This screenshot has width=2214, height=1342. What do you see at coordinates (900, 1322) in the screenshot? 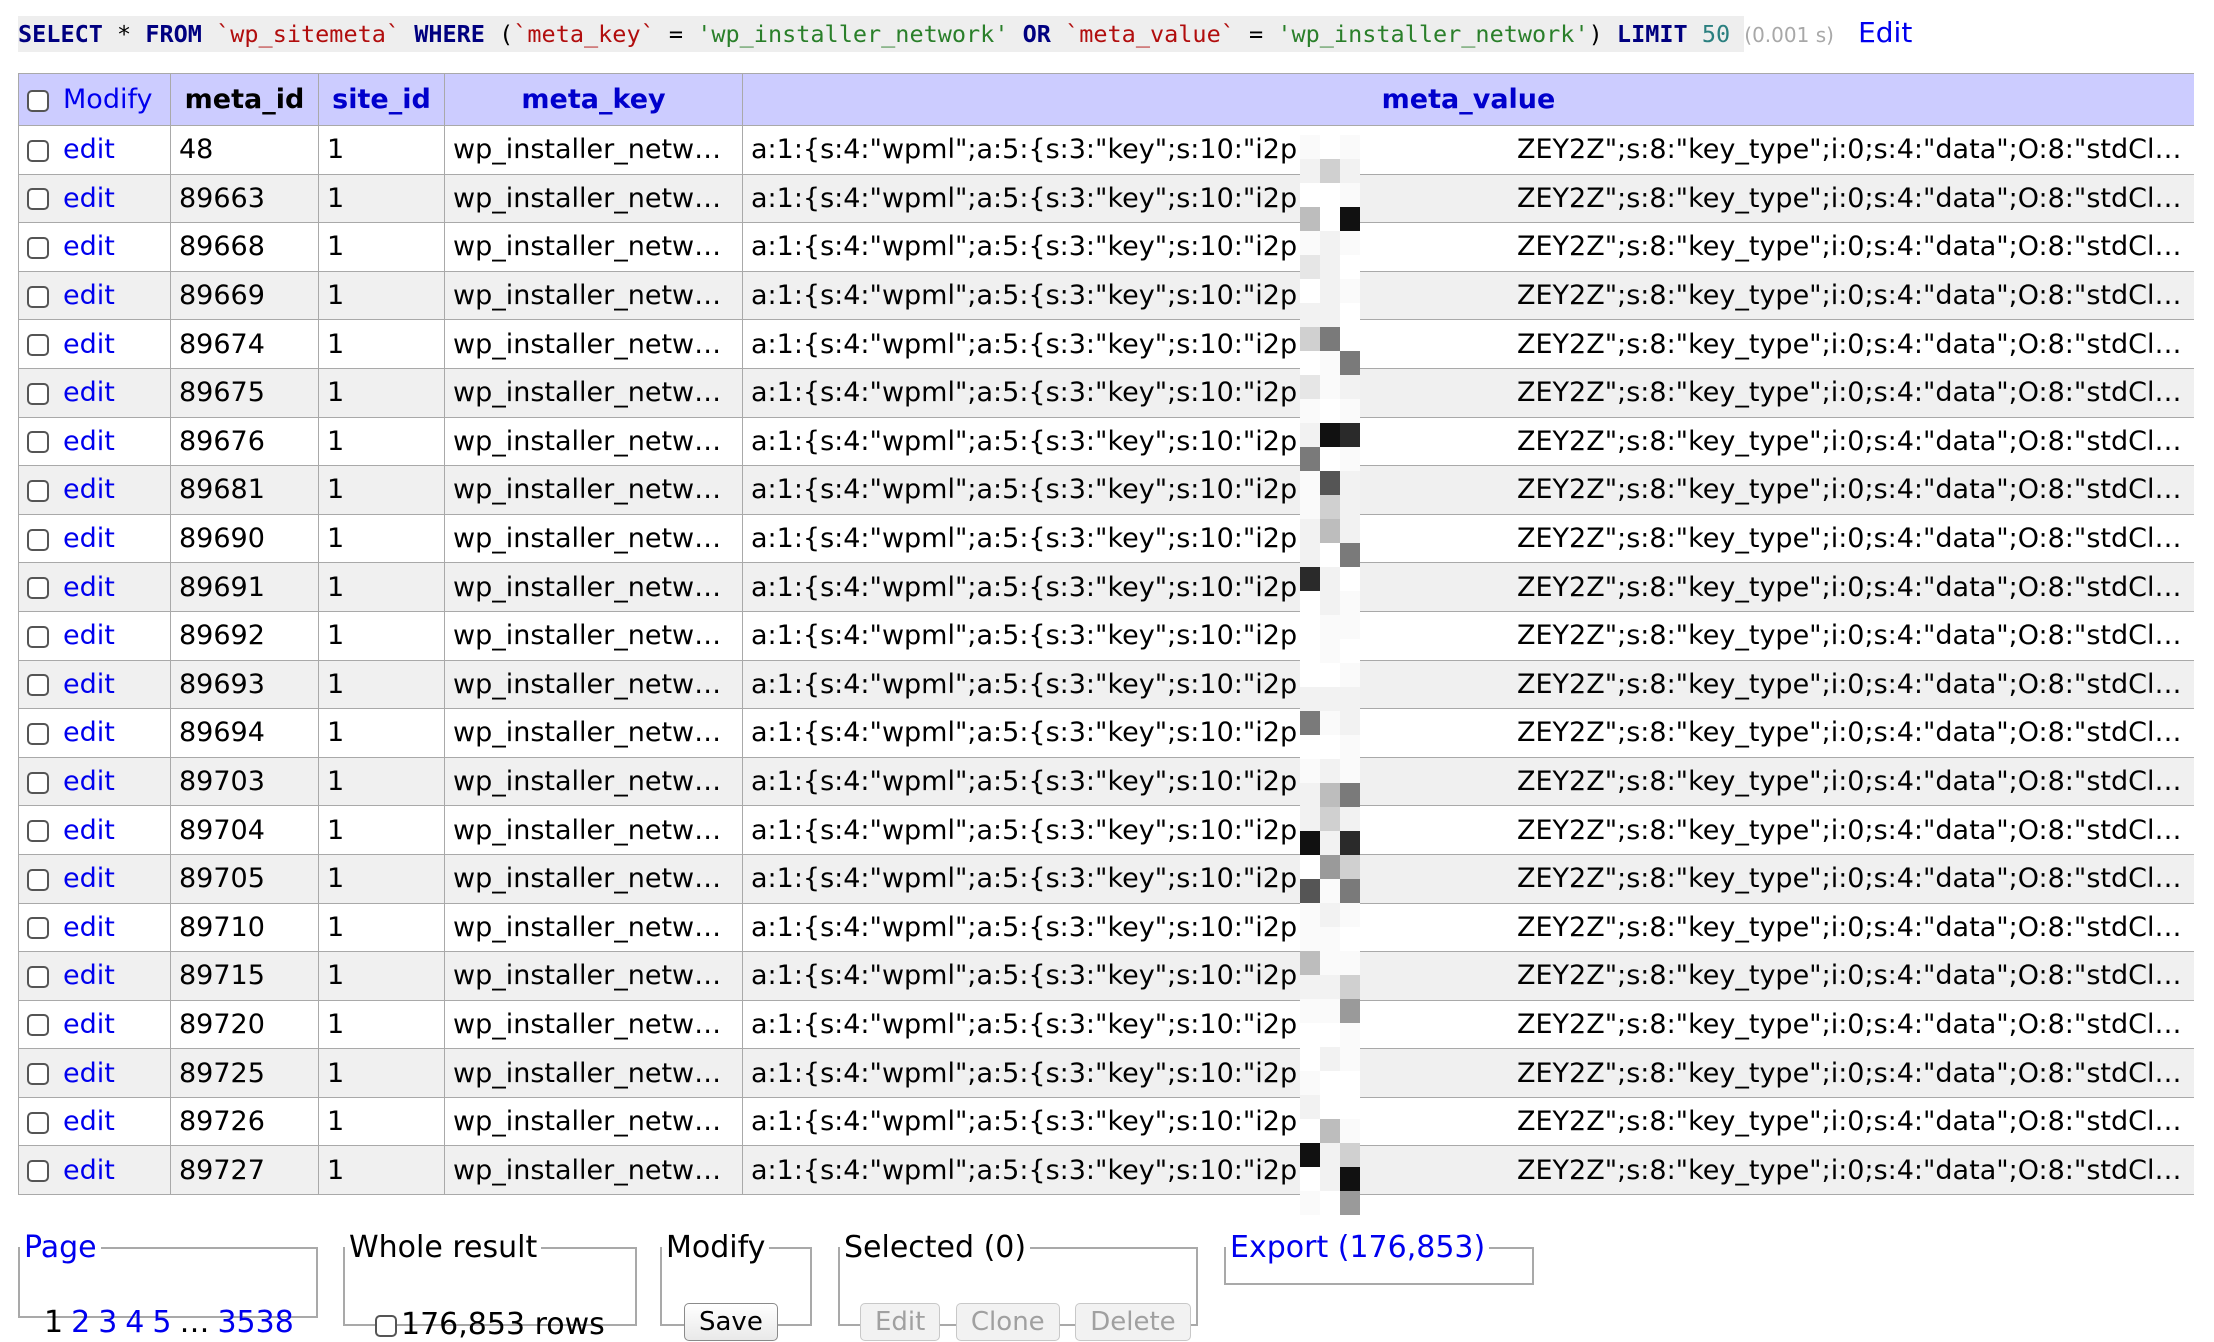
I see `selected-edit-button: Edit` at bounding box center [900, 1322].